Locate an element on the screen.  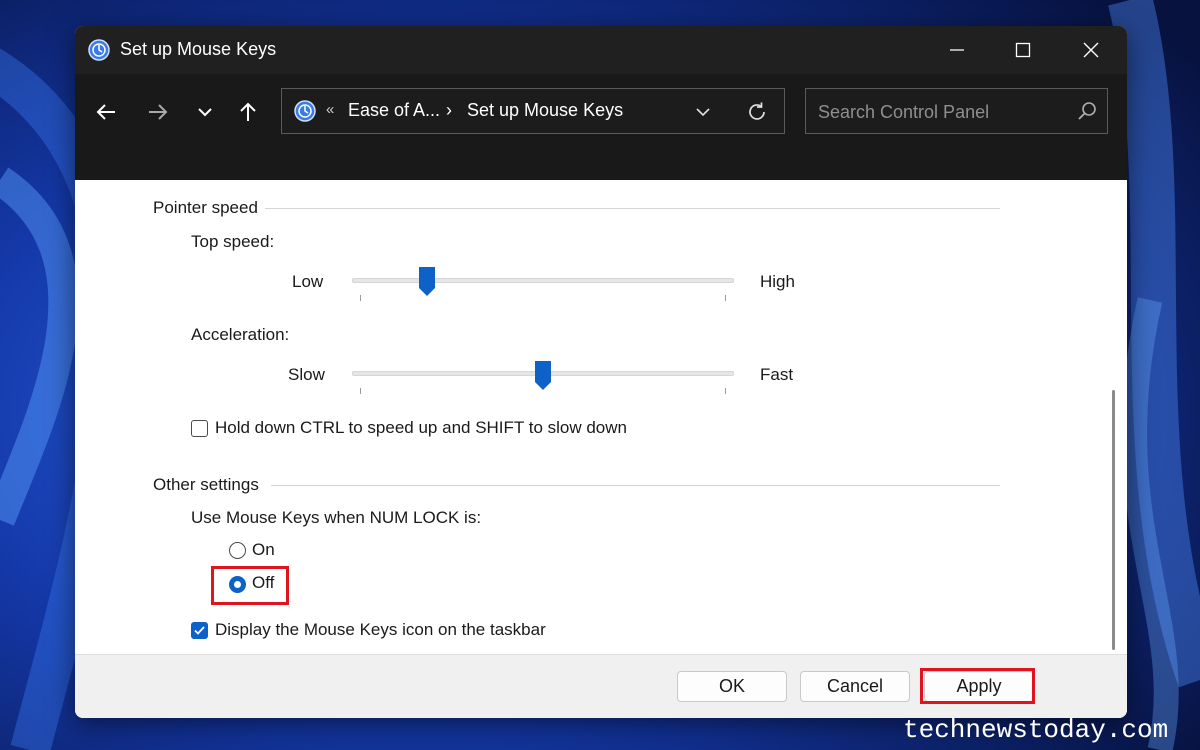
acceleration-slow-label: Slow is located at coordinates (306, 374).